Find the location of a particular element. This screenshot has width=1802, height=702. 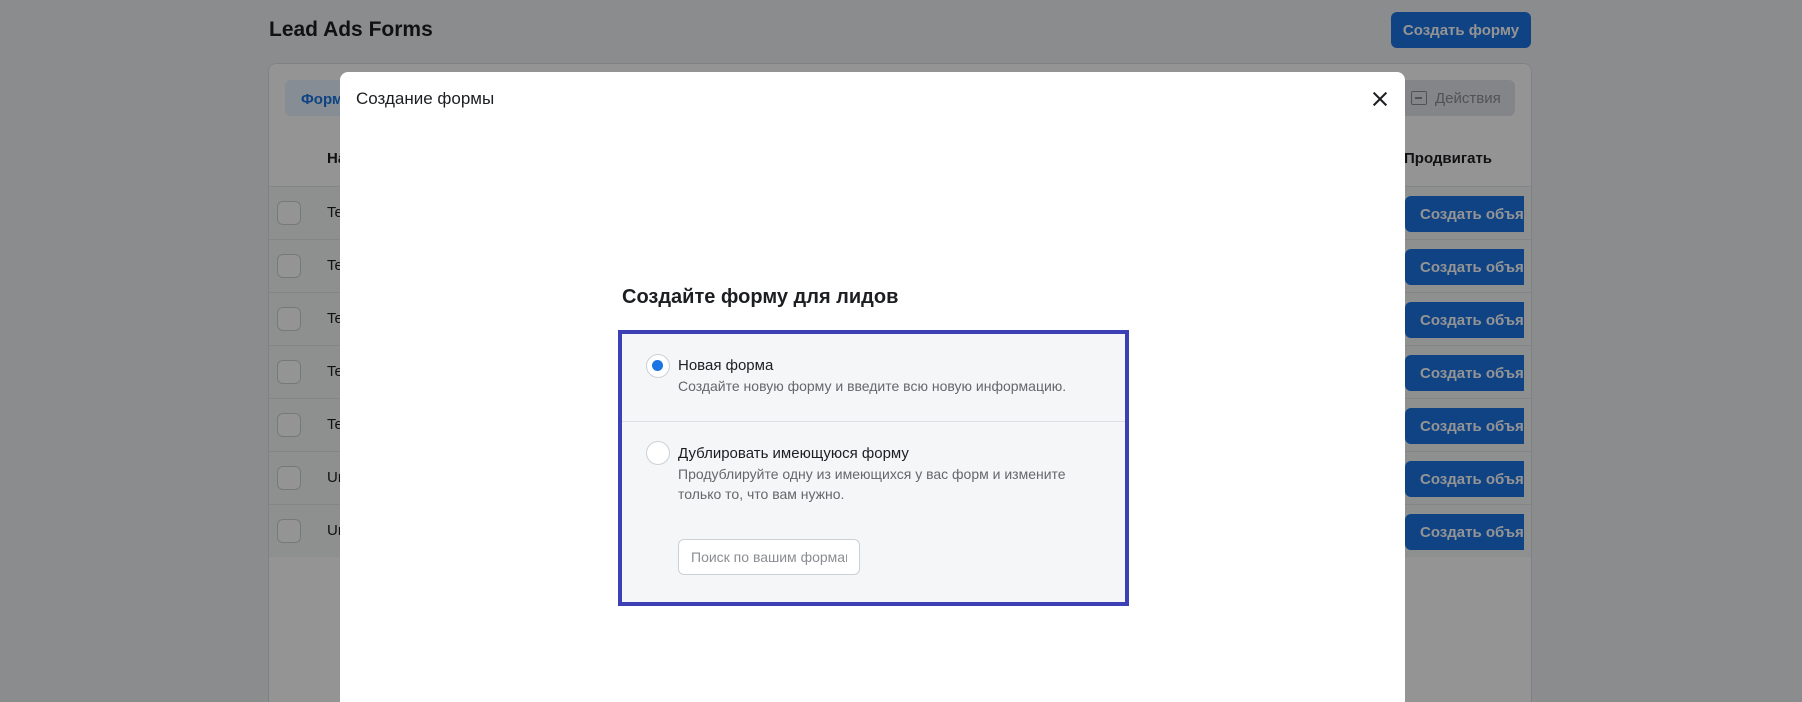

section-title: Создайте форму для лидов is located at coordinates (760, 297).